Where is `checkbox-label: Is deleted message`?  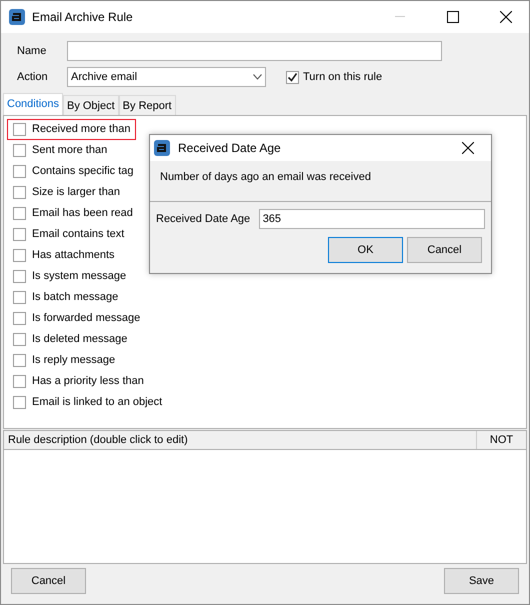
checkbox-label: Is deleted message is located at coordinates (80, 340).